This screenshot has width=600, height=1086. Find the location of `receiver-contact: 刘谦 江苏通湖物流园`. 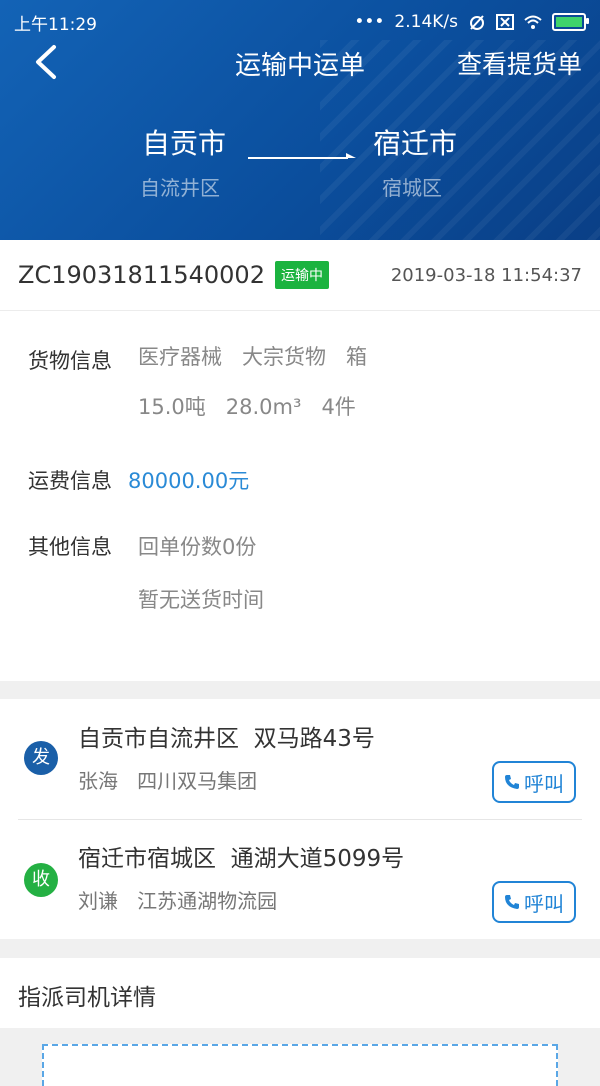

receiver-contact: 刘谦 江苏通湖物流园 is located at coordinates (178, 901).